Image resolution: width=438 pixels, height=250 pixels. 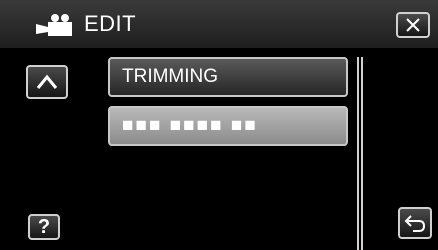 I want to click on page-title: EDIT, so click(x=110, y=23).